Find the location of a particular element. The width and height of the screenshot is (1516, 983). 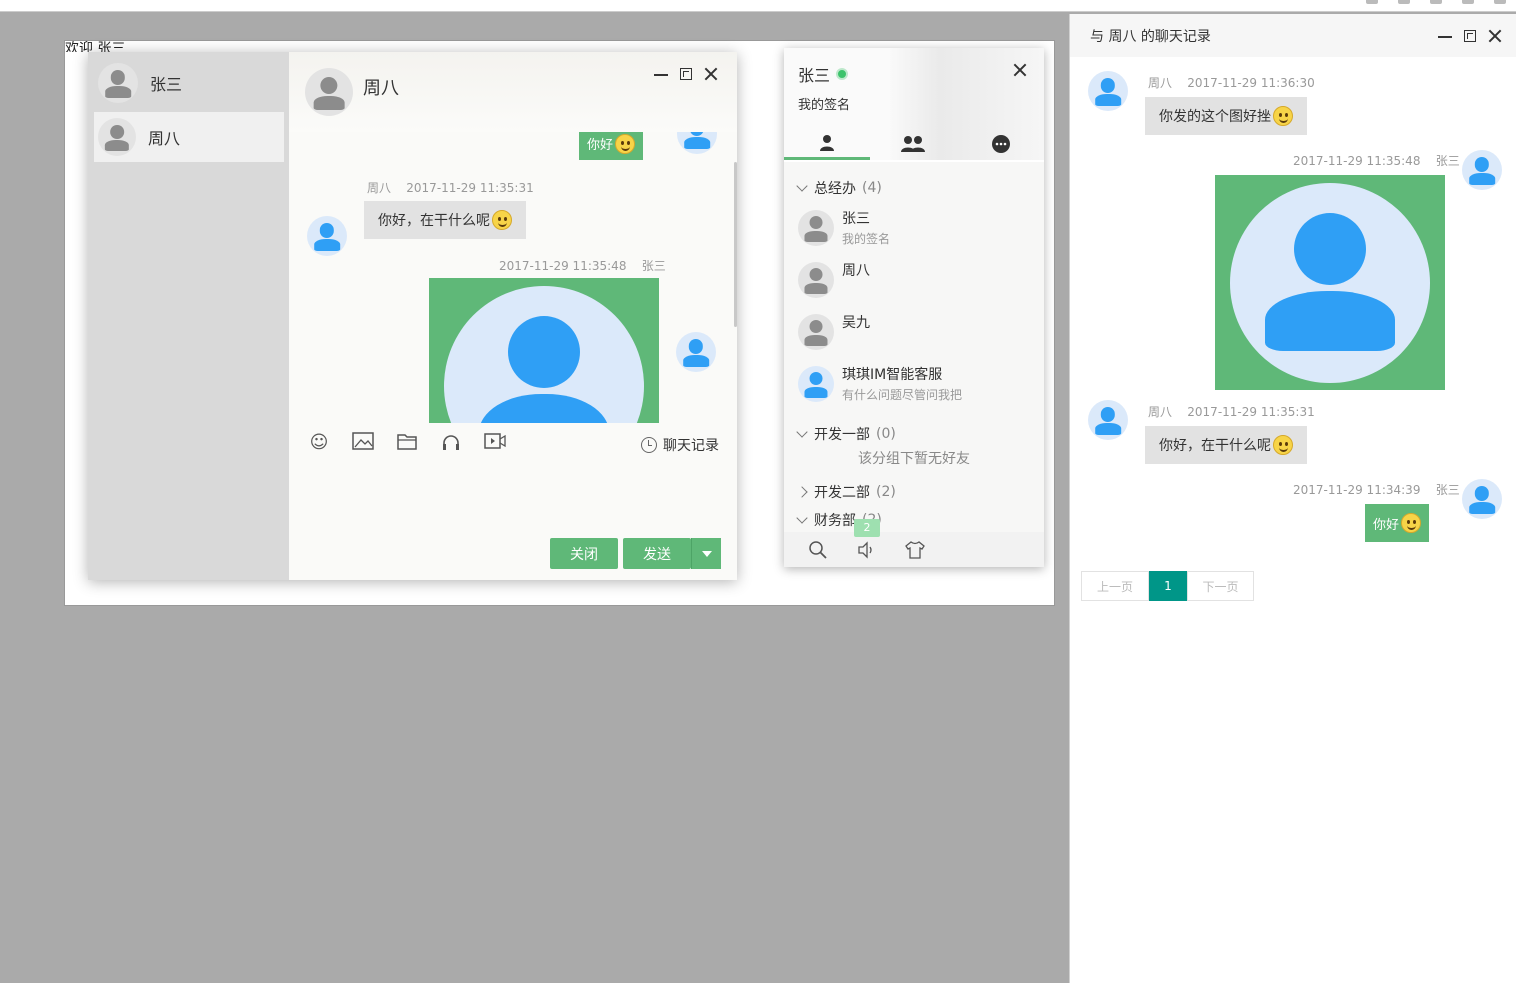

next-page-button: 下一页 is located at coordinates (1220, 586).